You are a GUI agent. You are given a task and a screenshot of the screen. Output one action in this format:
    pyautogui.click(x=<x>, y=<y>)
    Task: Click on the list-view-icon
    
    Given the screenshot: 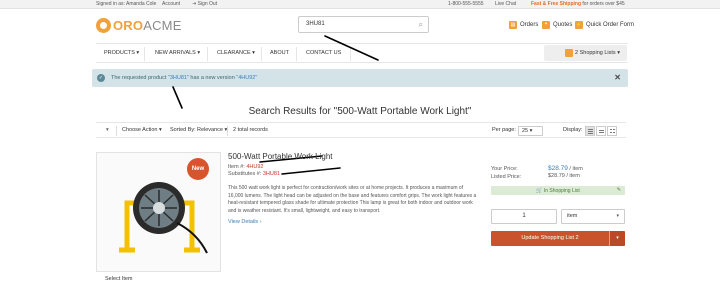 What is the action you would take?
    pyautogui.click(x=590, y=131)
    